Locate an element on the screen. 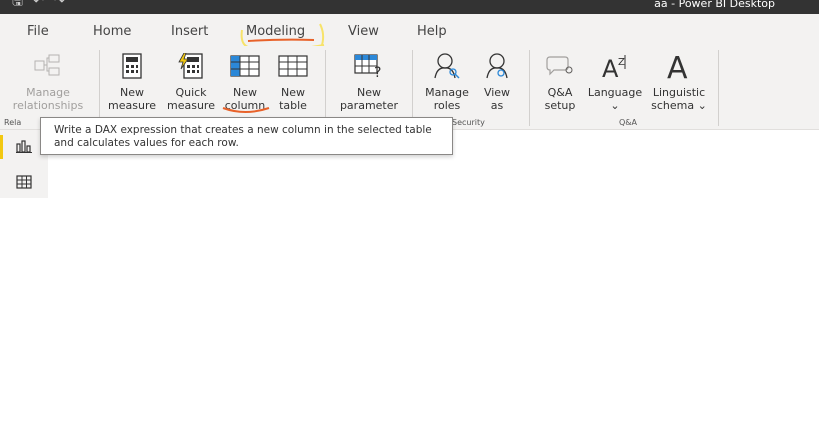  active-indicator is located at coordinates (1, 147).